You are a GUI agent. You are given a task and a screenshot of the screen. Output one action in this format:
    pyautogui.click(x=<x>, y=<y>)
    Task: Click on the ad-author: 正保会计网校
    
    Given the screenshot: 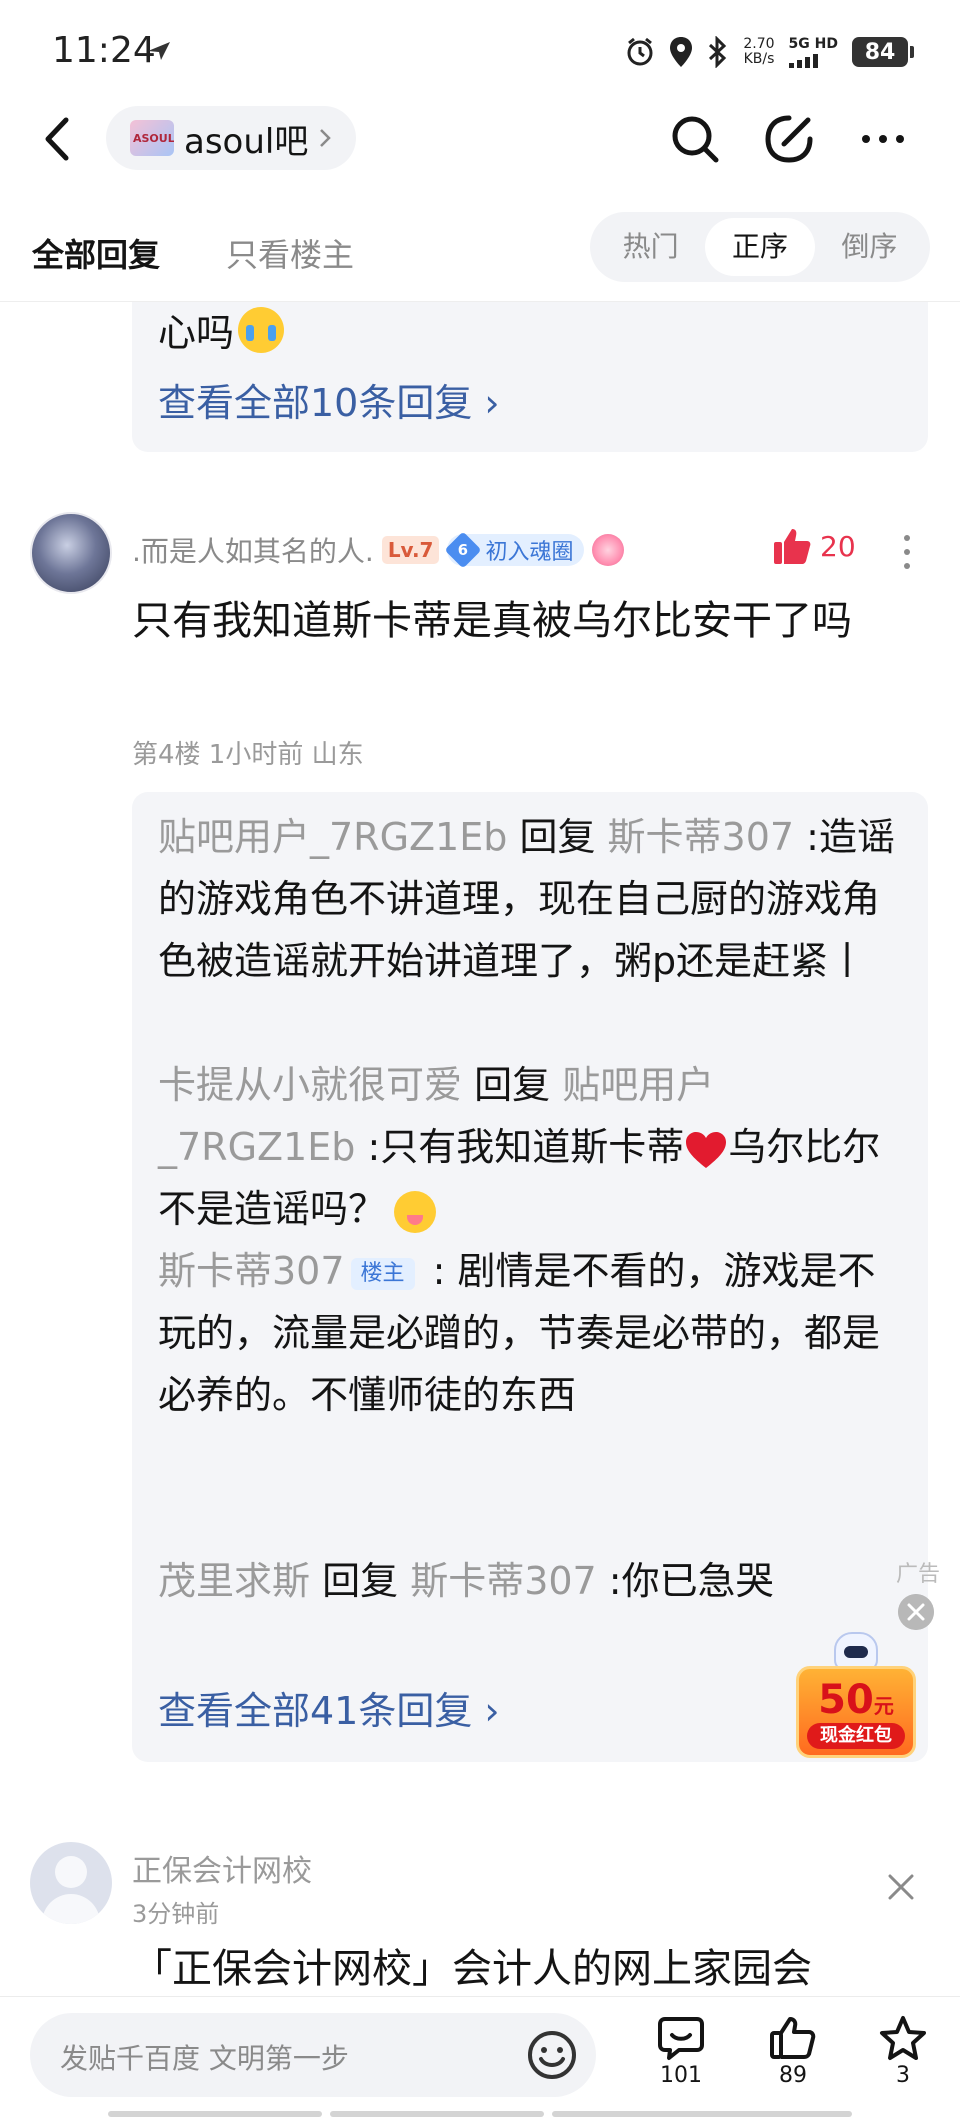 What is the action you would take?
    pyautogui.click(x=222, y=1868)
    